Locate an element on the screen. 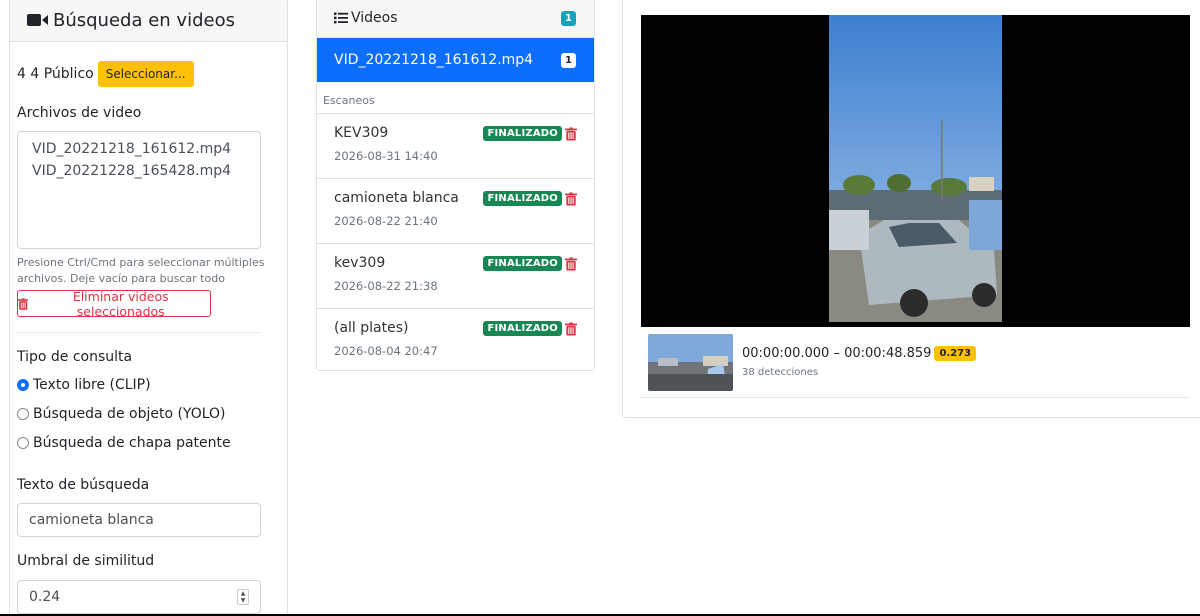  file-option: VID_20221228_165428.mp4 is located at coordinates (139, 171).